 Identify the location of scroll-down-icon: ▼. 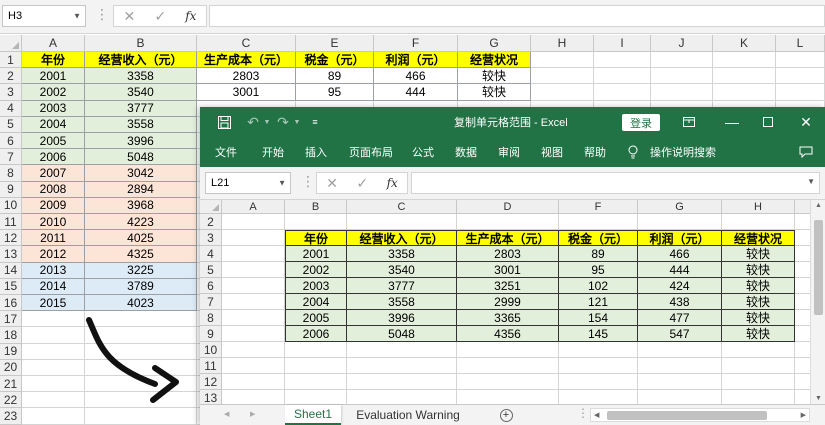
(818, 398).